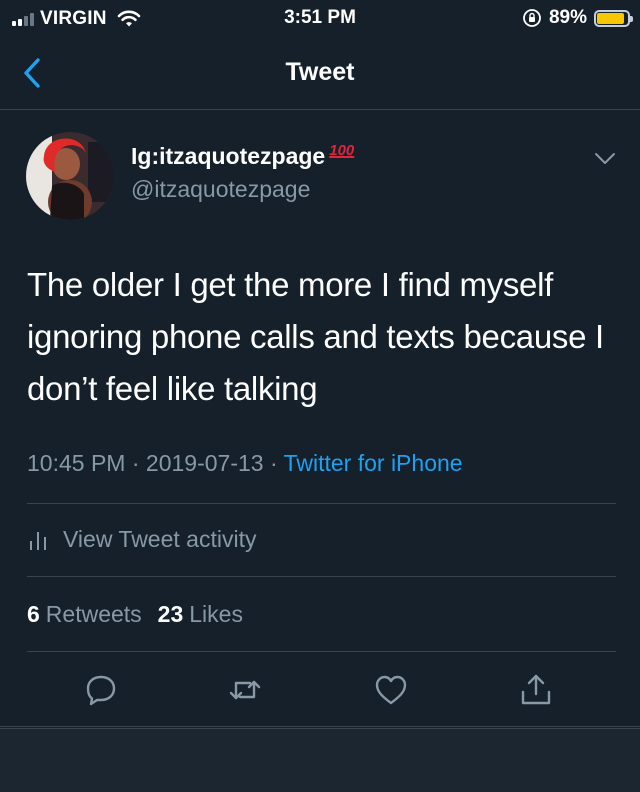 The width and height of the screenshot is (640, 792). Describe the element at coordinates (245, 690) in the screenshot. I see `retweet-icon` at that location.